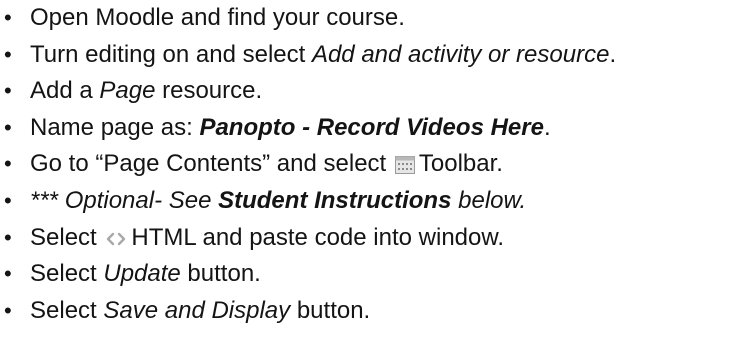 This screenshot has width=750, height=362. I want to click on instruction-text: Toolbar., so click(460, 164).